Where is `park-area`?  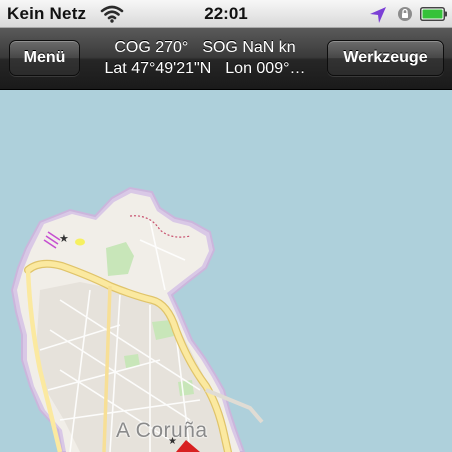
park-area is located at coordinates (186, 388).